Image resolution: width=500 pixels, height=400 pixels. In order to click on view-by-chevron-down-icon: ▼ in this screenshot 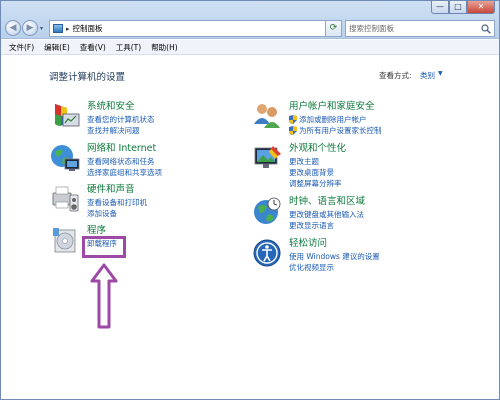, I will do `click(440, 73)`.